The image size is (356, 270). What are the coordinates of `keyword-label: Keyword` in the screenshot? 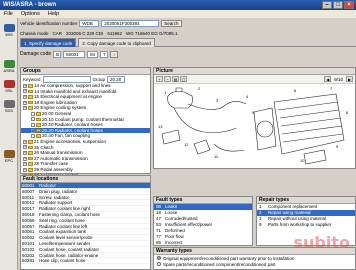 It's located at (32, 79).